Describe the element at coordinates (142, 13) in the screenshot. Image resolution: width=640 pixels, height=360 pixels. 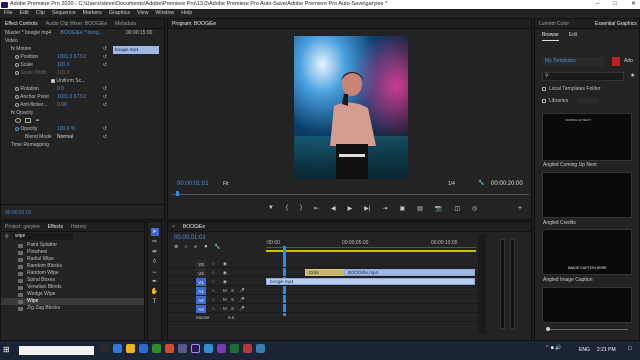
I see `menu-view: View` at that location.